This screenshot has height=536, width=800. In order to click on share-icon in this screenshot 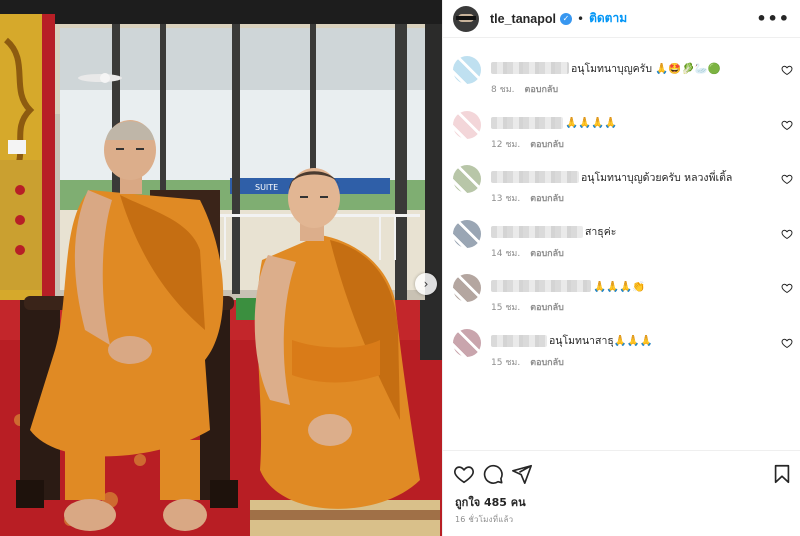, I will do `click(522, 474)`.